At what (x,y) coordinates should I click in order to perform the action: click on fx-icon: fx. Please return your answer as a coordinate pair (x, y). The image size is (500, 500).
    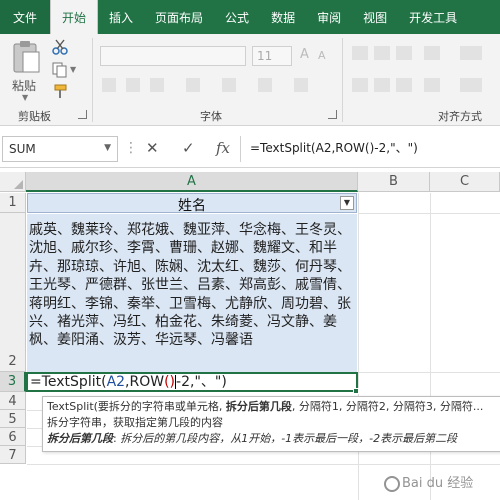
    Looking at the image, I should click on (223, 148).